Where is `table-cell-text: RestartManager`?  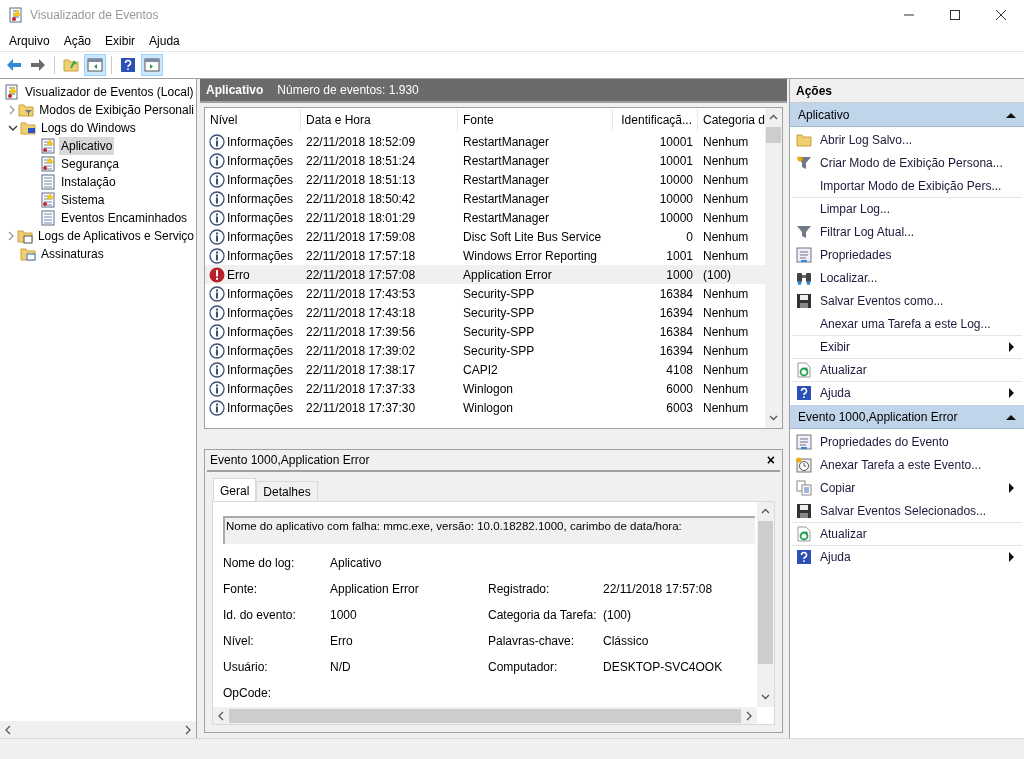 table-cell-text: RestartManager is located at coordinates (506, 199).